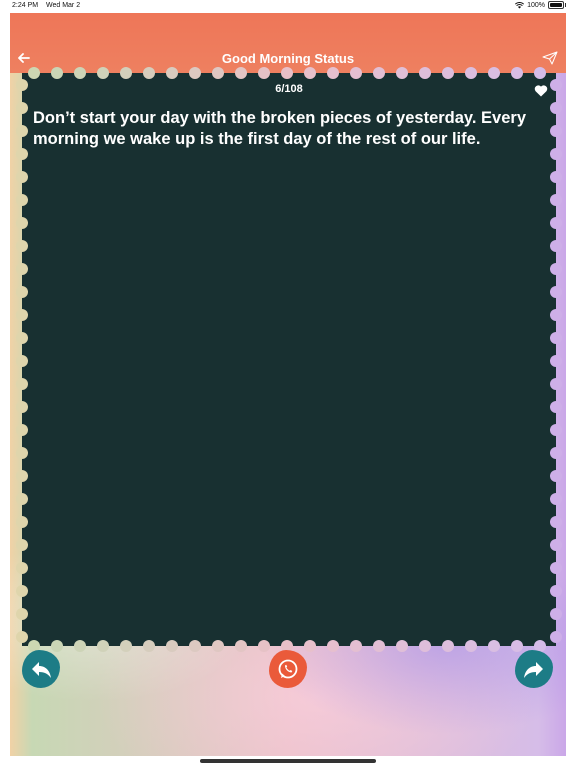 The image size is (576, 768). I want to click on share-button, so click(534, 669).